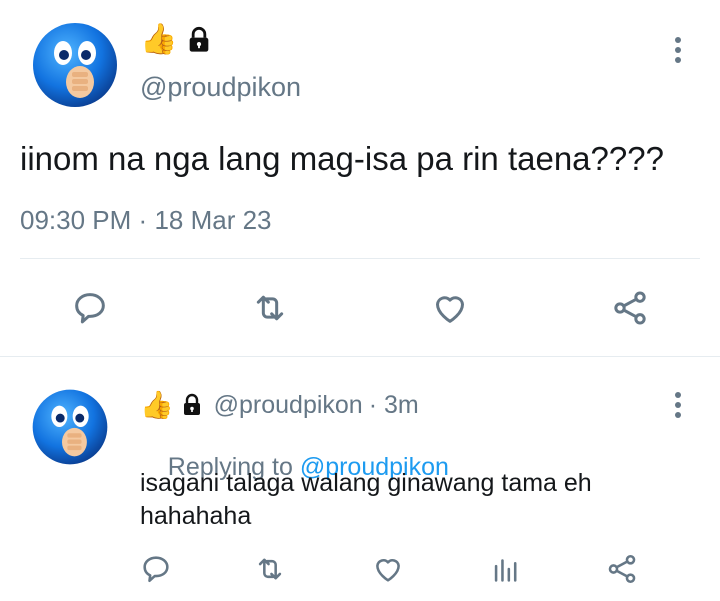 Image resolution: width=720 pixels, height=601 pixels. What do you see at coordinates (393, 404) in the screenshot?
I see `relative-time: · 3m` at bounding box center [393, 404].